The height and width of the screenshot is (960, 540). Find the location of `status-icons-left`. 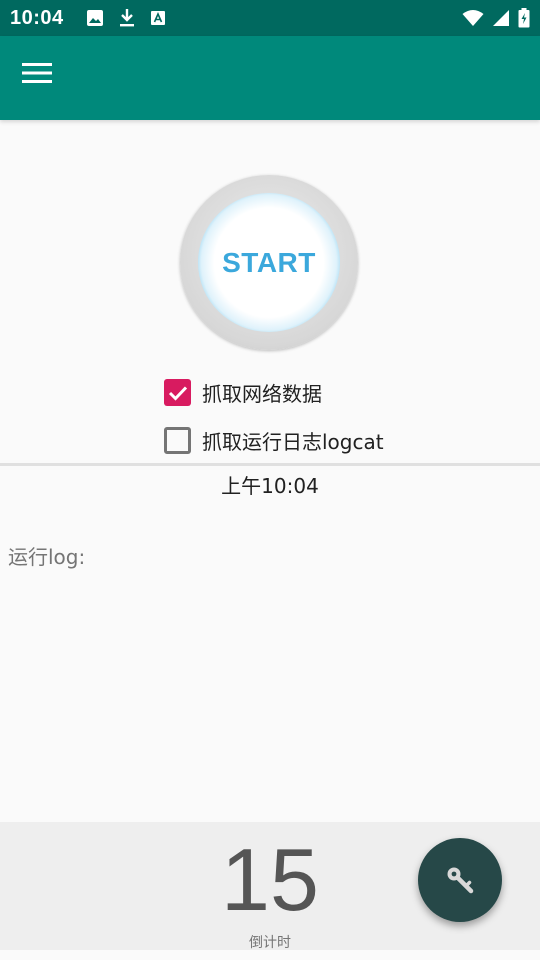

status-icons-left is located at coordinates (126, 18).